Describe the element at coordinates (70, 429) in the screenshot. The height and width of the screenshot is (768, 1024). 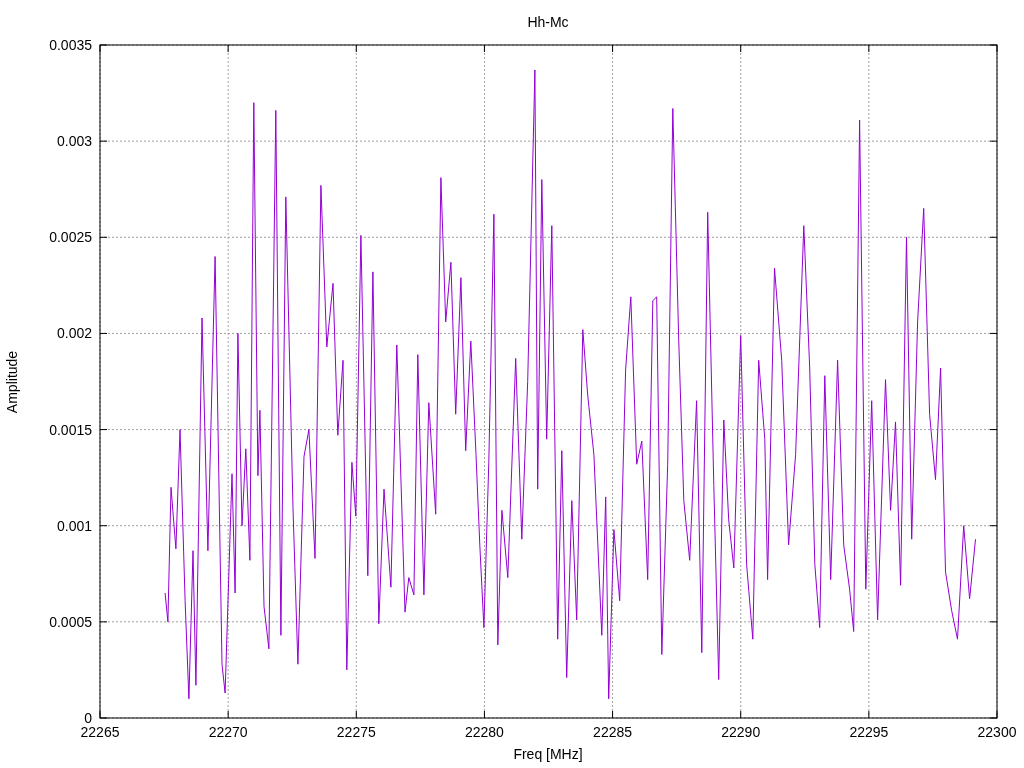
I see `y-tick-label: 0.0015` at that location.